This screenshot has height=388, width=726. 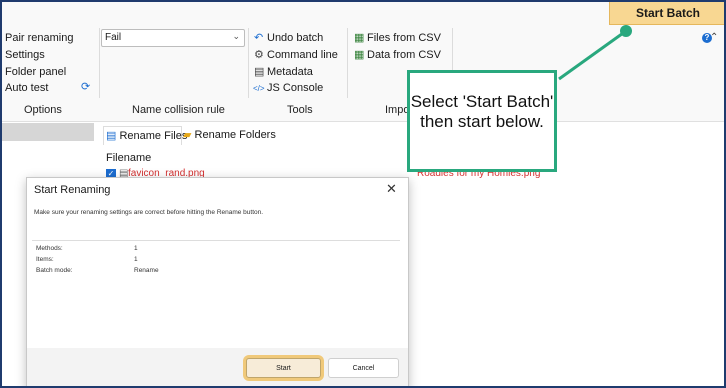 I want to click on summary-key: Items:, so click(x=45, y=259).